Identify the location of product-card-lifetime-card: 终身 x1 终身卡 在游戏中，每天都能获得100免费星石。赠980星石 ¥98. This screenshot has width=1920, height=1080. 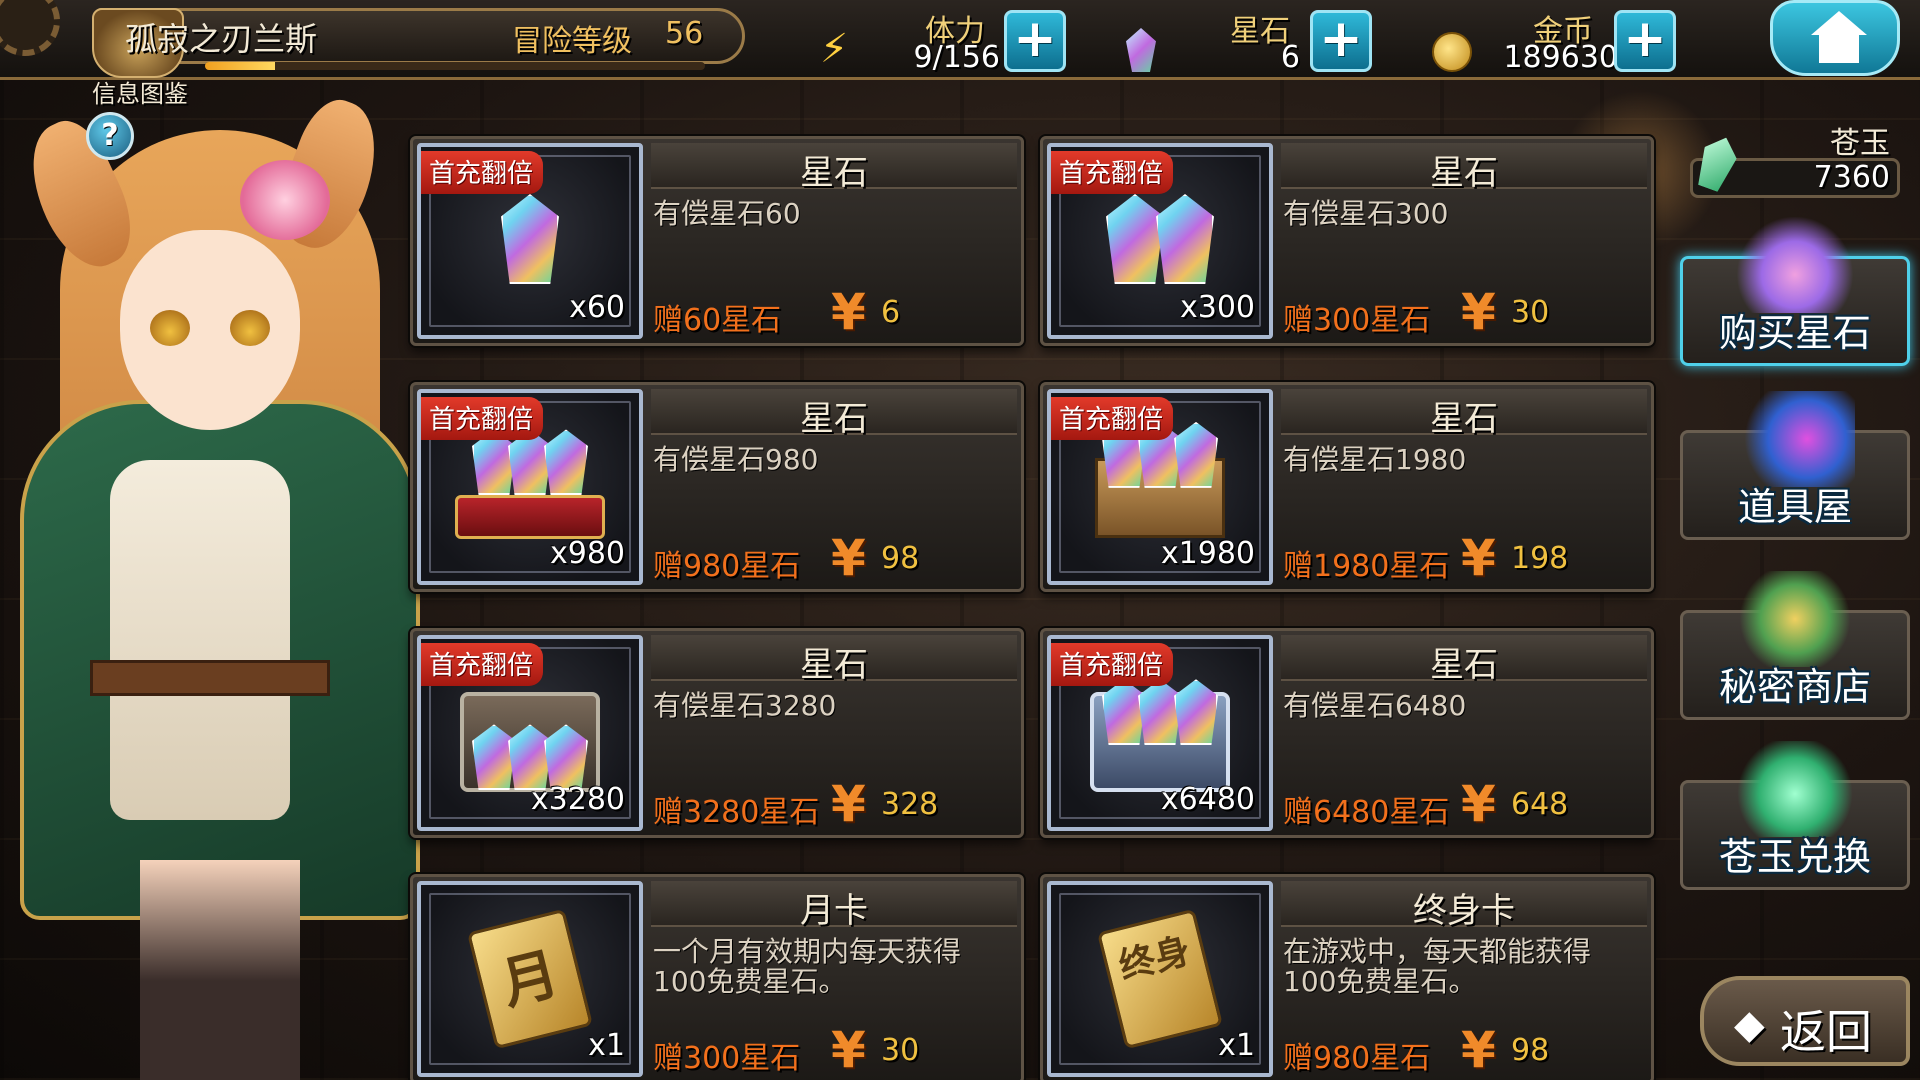
(1347, 977).